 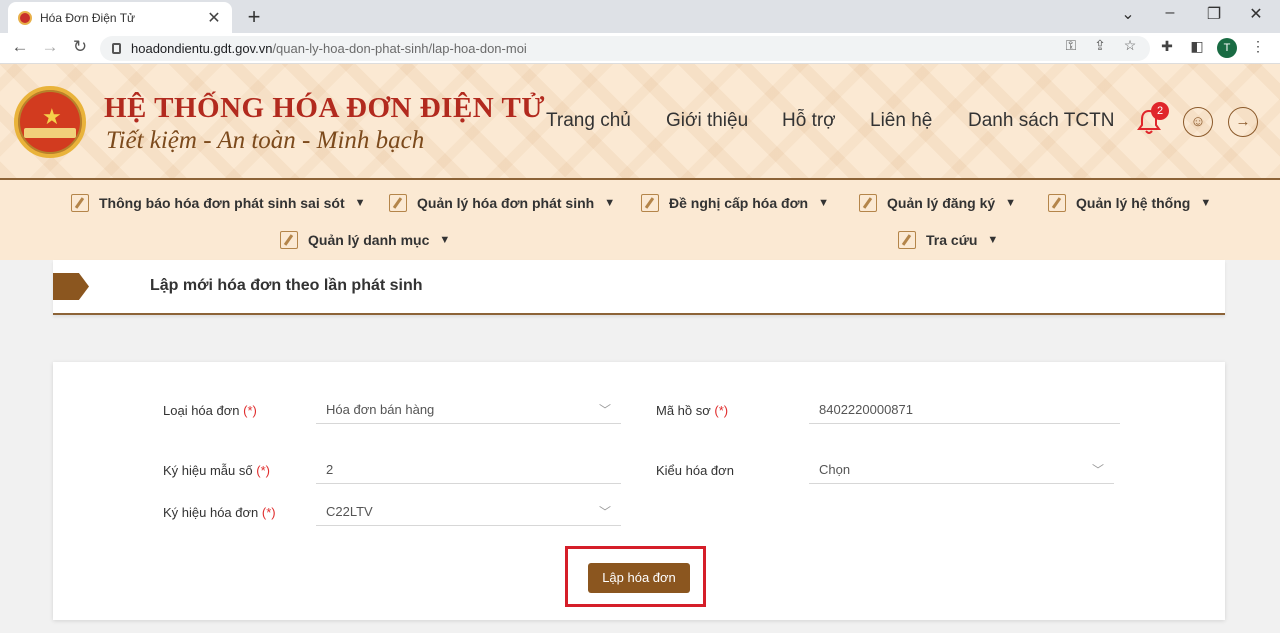 I want to click on input-ky-hieu-mau-so: 2, so click(x=468, y=472).